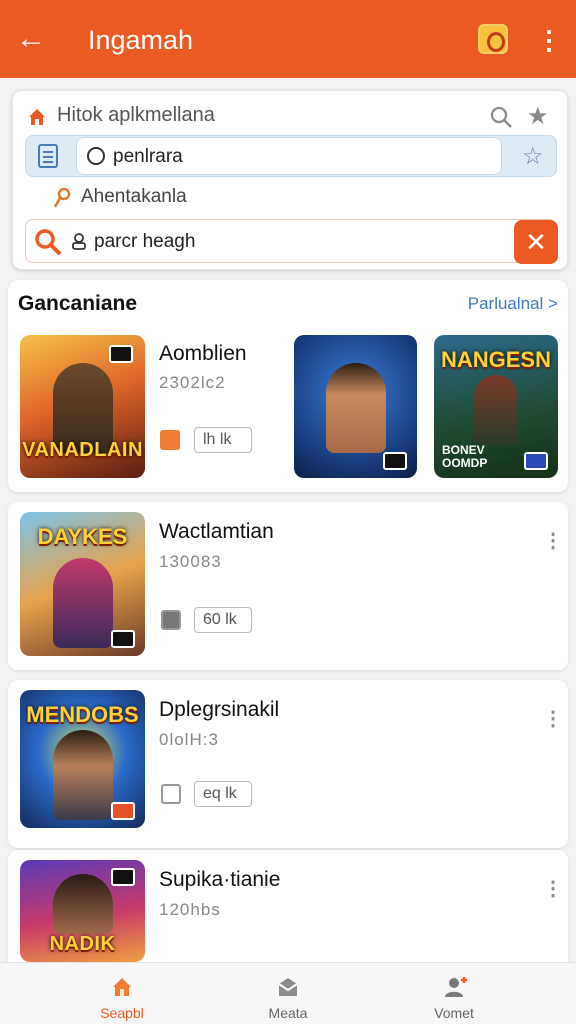  What do you see at coordinates (203, 354) in the screenshot?
I see `featured-app-name: Aomblien` at bounding box center [203, 354].